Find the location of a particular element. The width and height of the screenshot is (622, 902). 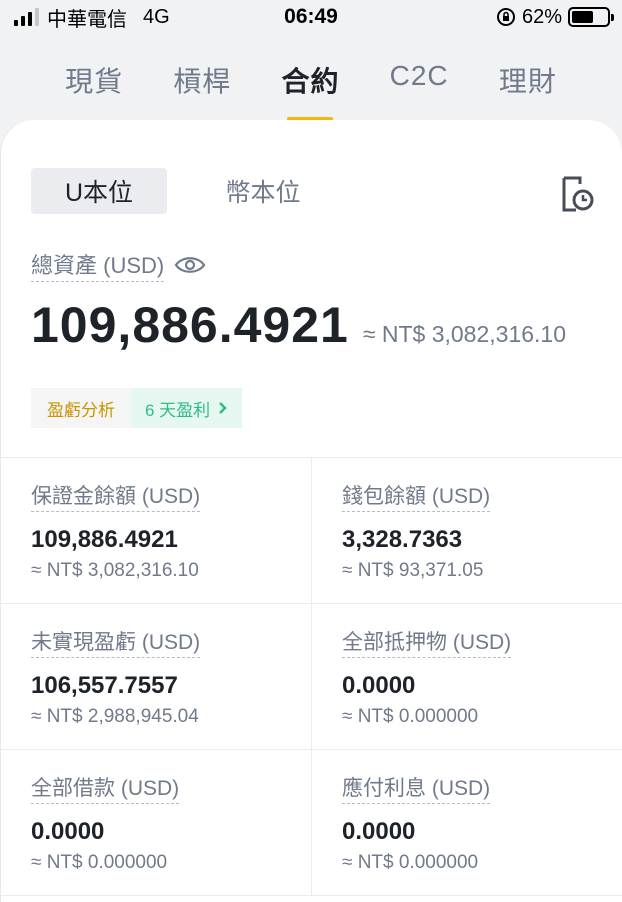

balance-fiat: ≈ NT$ 93,371.05 is located at coordinates (413, 570).